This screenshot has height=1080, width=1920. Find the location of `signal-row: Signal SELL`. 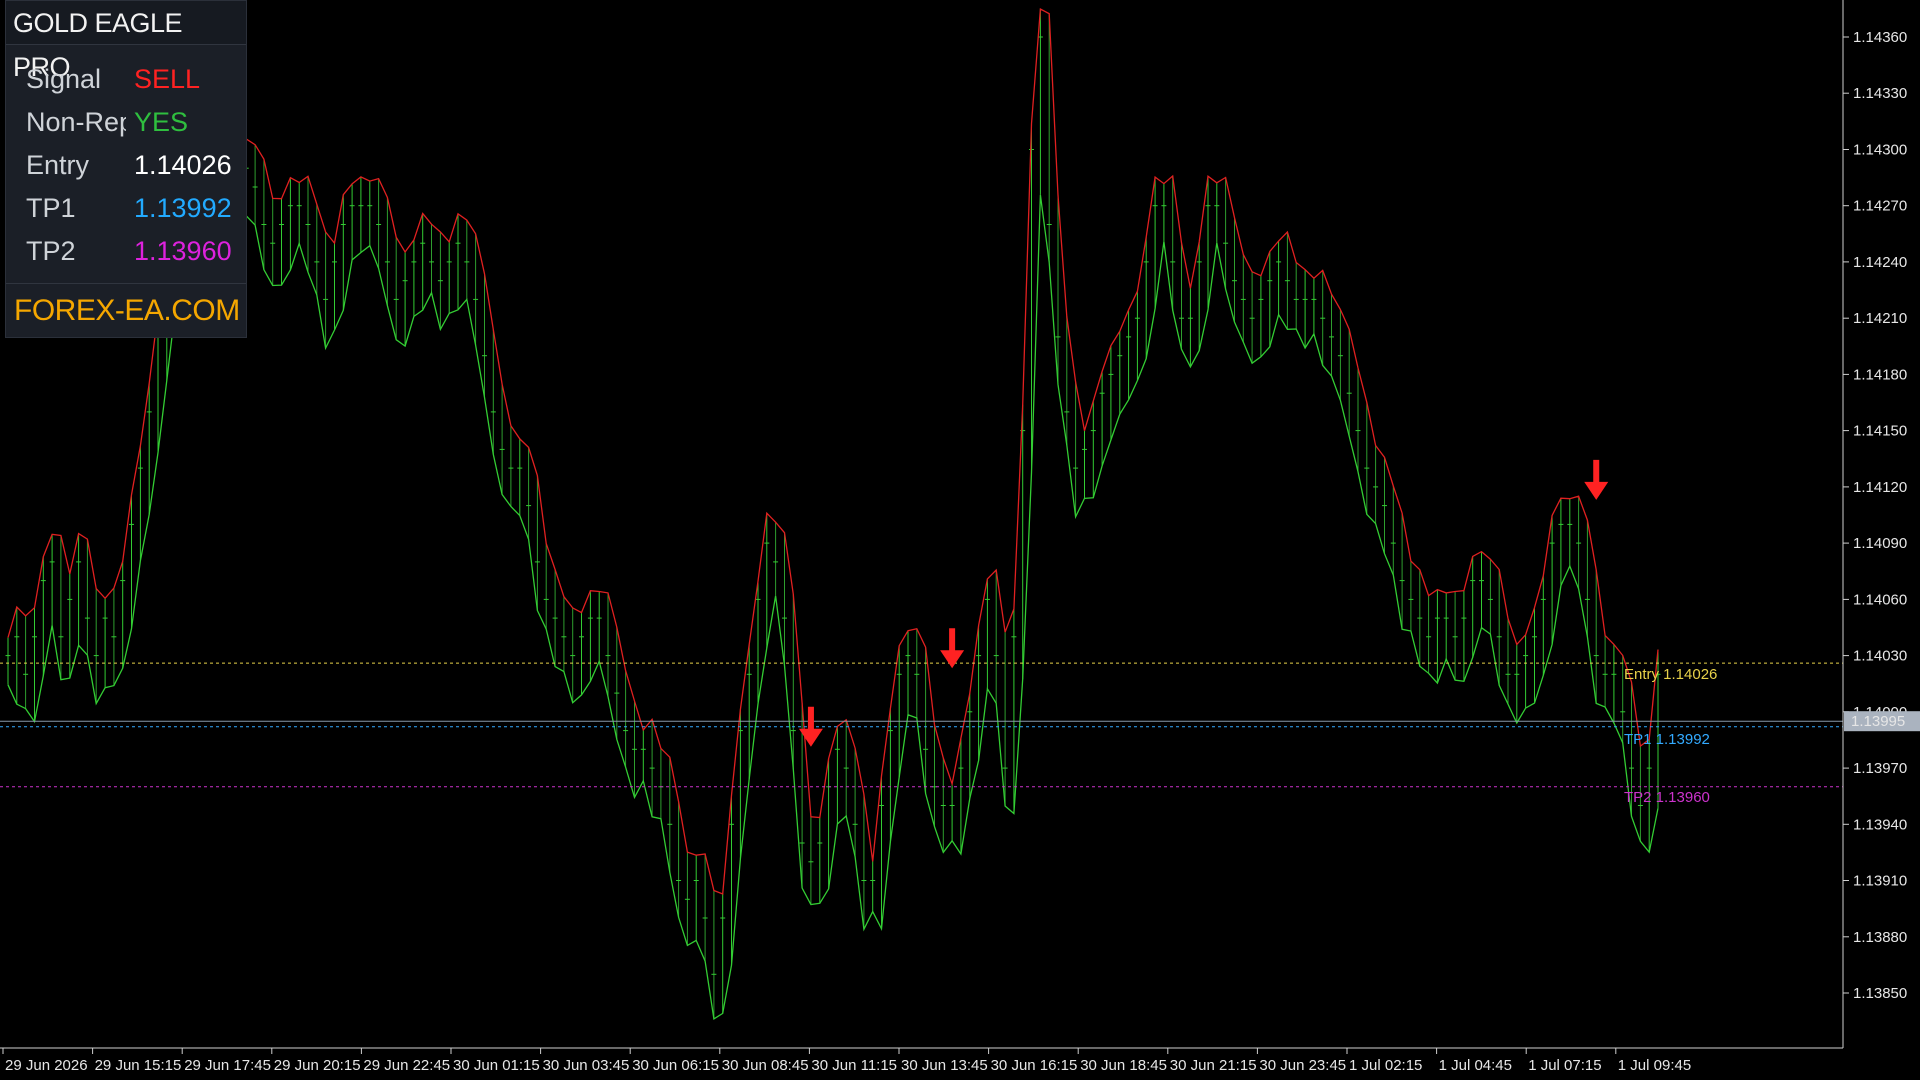

signal-row: Signal SELL is located at coordinates (126, 79).